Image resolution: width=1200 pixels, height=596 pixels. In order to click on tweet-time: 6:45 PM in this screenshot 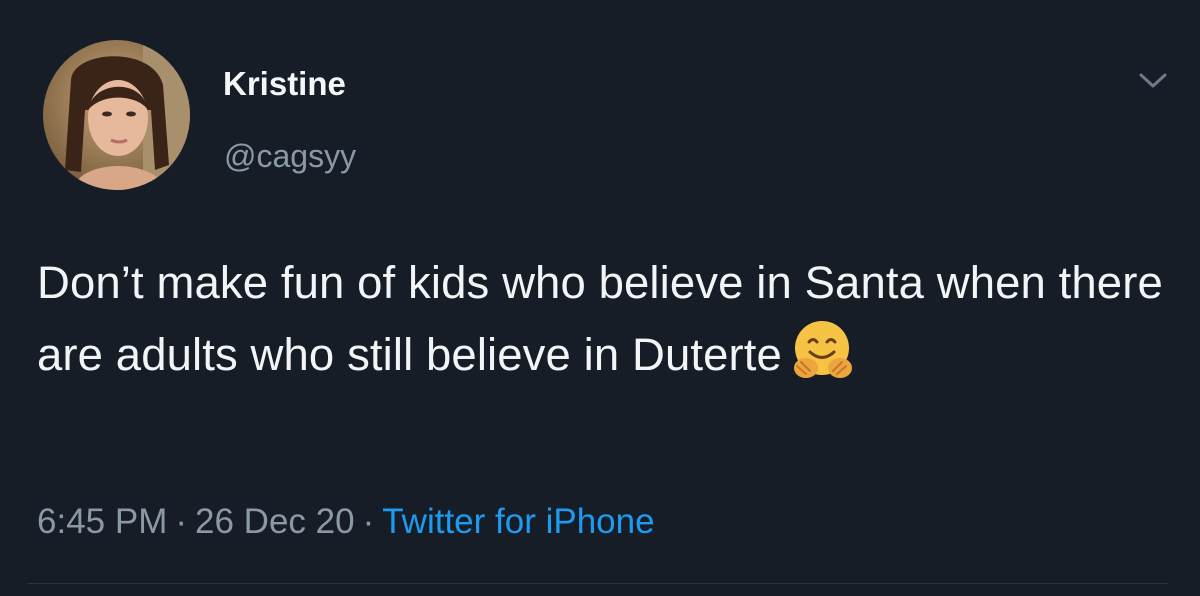, I will do `click(102, 521)`.